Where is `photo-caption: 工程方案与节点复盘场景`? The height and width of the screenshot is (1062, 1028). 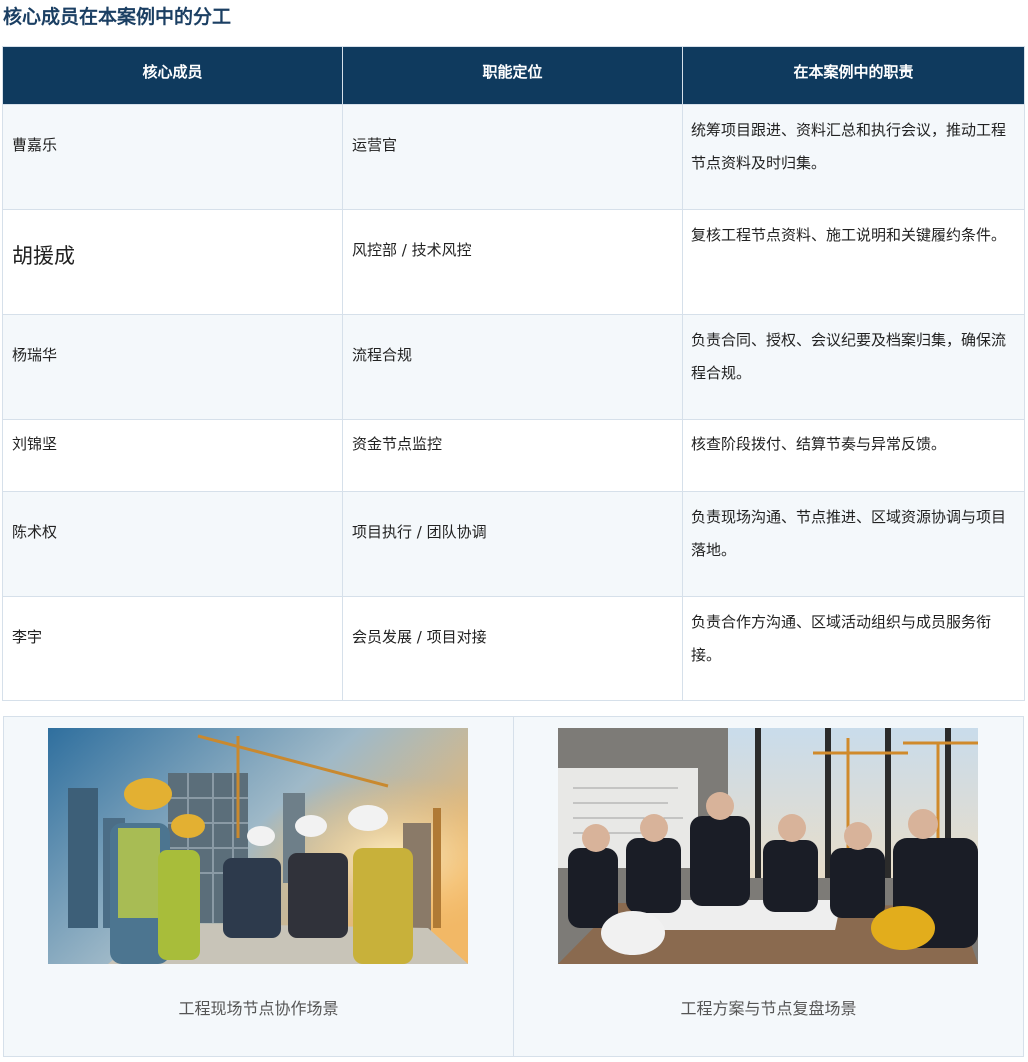 photo-caption: 工程方案与节点复盘场景 is located at coordinates (768, 1008).